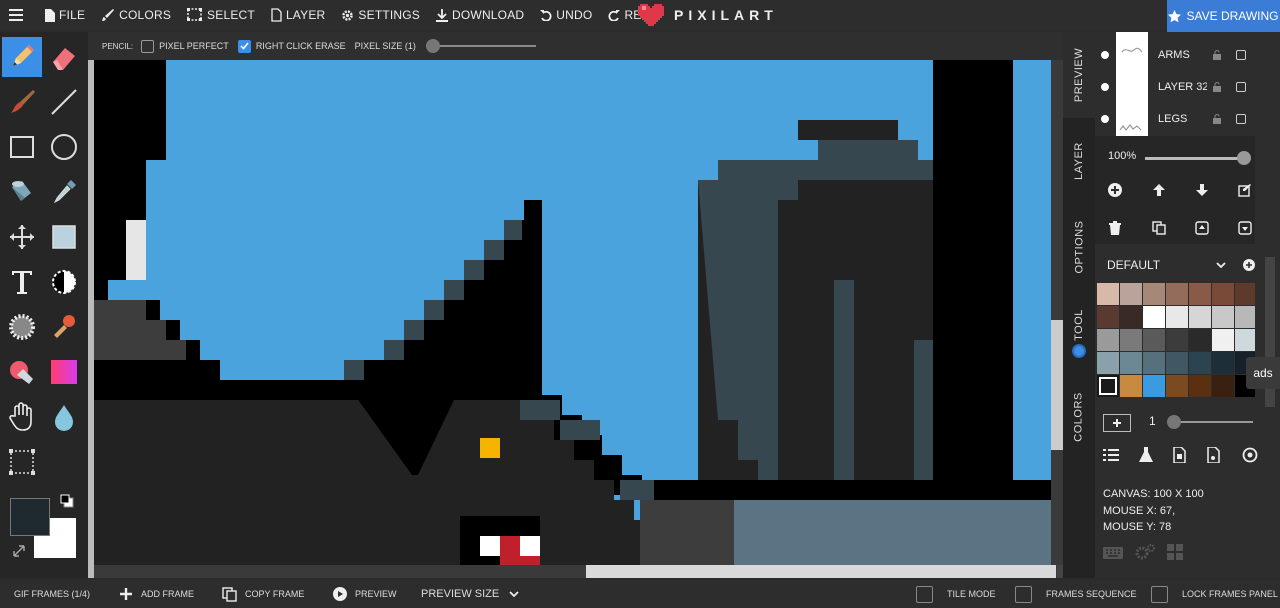 Image resolution: width=1280 pixels, height=608 pixels. What do you see at coordinates (1076, 594) in the screenshot?
I see `frames-sequence-option: FRAMES SEQUENCE` at bounding box center [1076, 594].